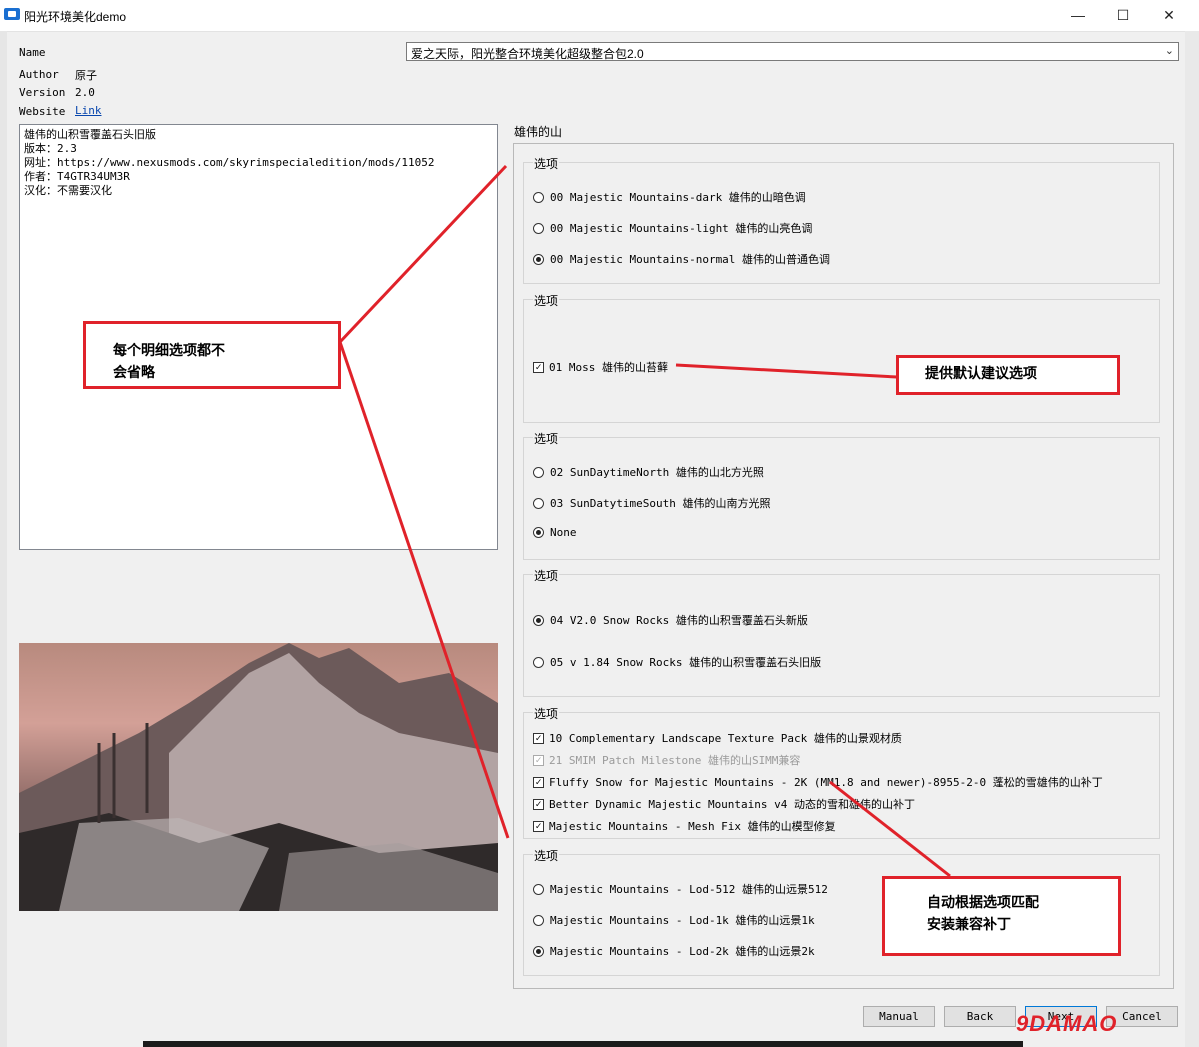  What do you see at coordinates (1067, 1023) in the screenshot?
I see `watermark-logo: 9DAMAO` at bounding box center [1067, 1023].